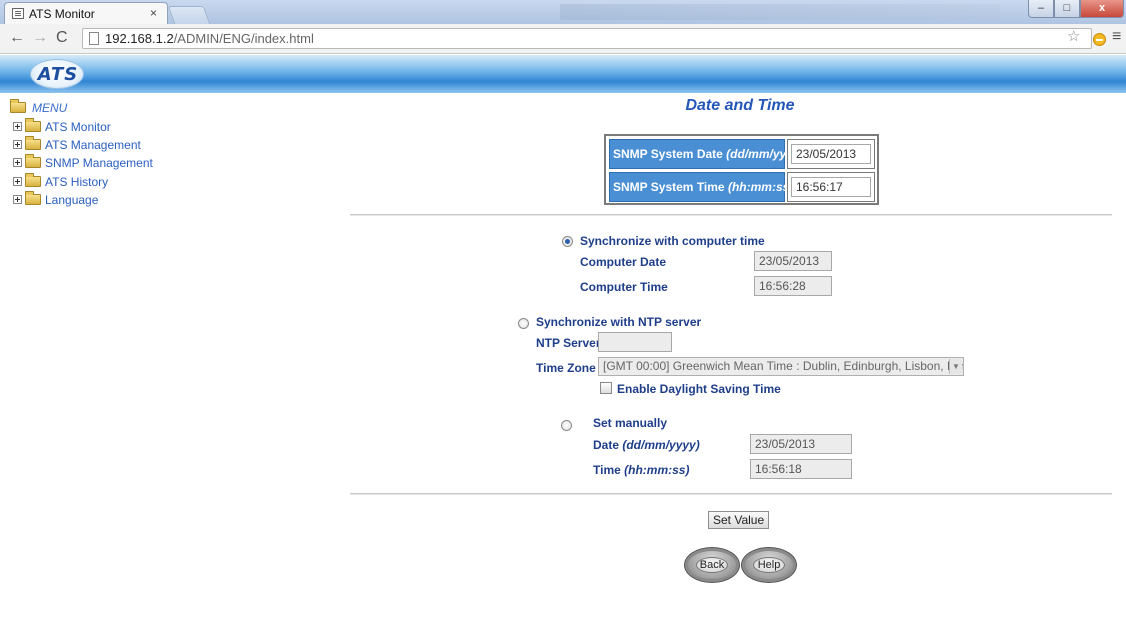 The height and width of the screenshot is (637, 1126). Describe the element at coordinates (955, 366) in the screenshot. I see `chevron-down-icon: ▼` at that location.